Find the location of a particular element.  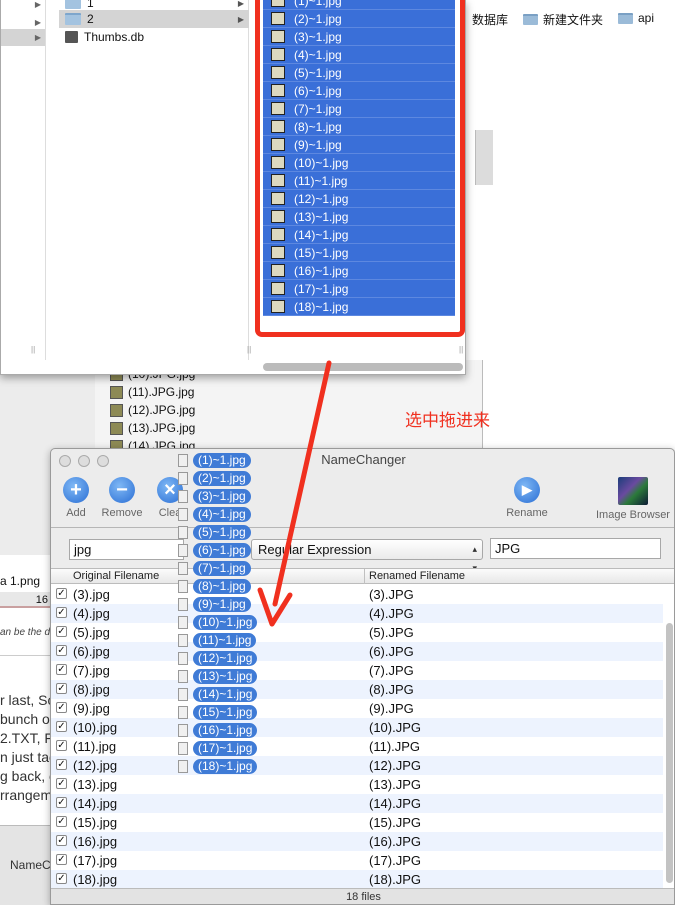

original-filename-cell: (15).jpg is located at coordinates (95, 822).